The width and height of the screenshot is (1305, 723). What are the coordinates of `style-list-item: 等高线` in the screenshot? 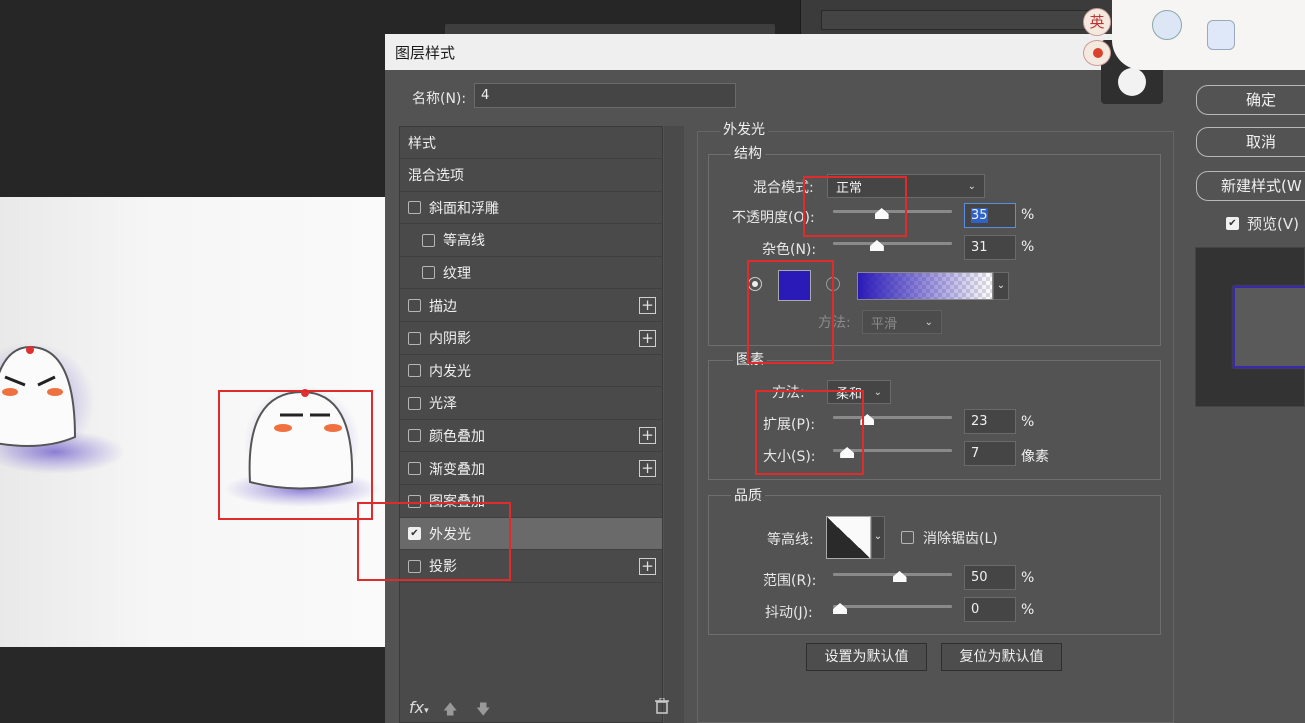 It's located at (531, 241).